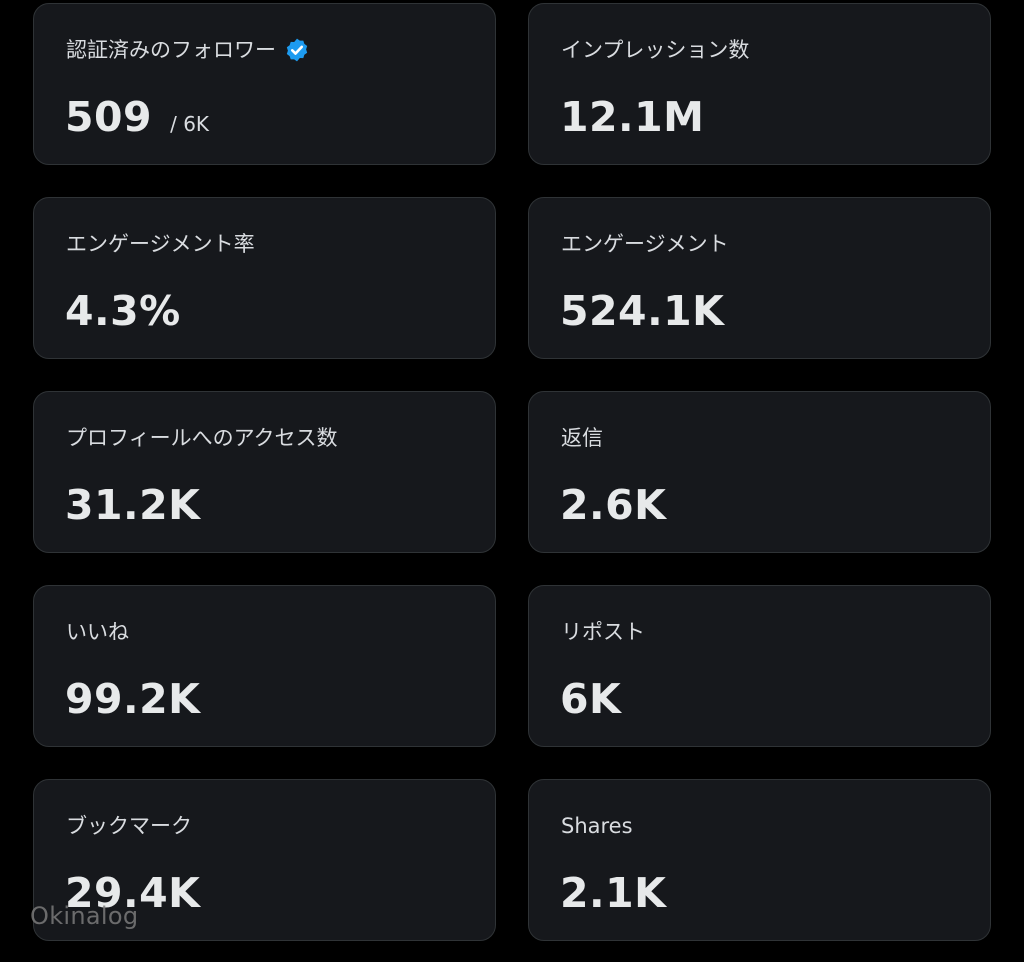 The height and width of the screenshot is (962, 1024). I want to click on metric-card-reposts: リポスト 6K, so click(759, 666).